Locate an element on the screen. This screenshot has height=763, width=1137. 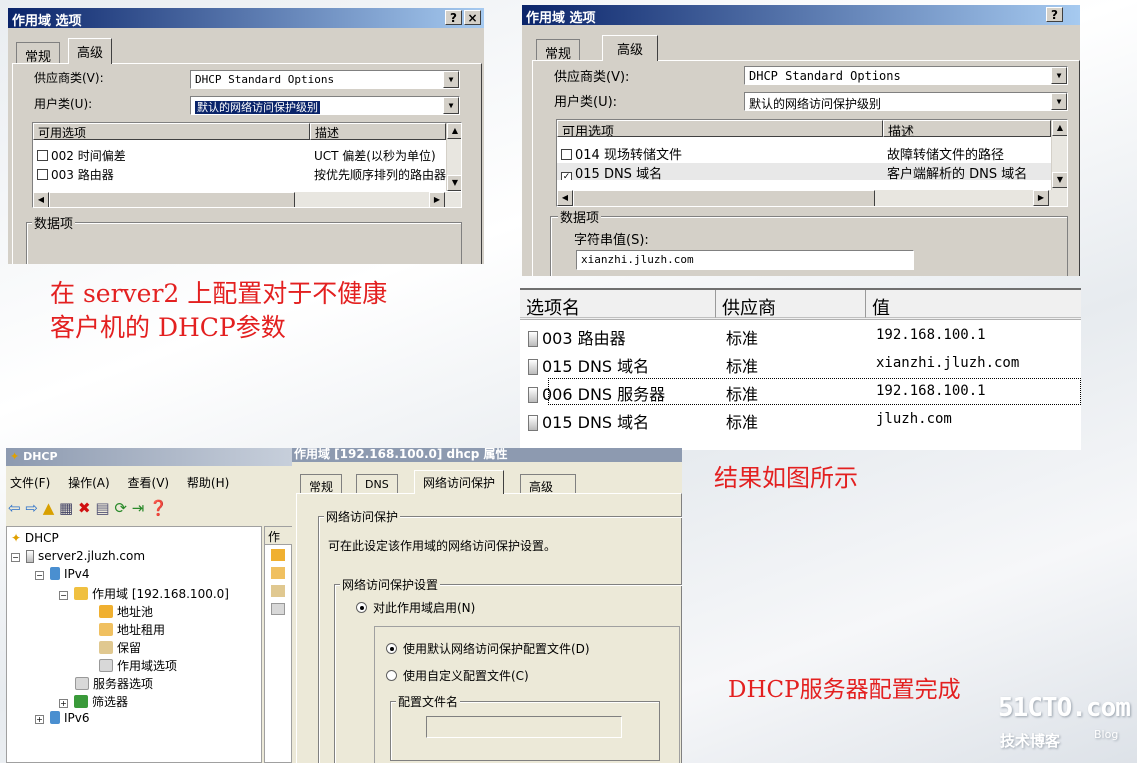
data-entry-group is located at coordinates (244, 243).